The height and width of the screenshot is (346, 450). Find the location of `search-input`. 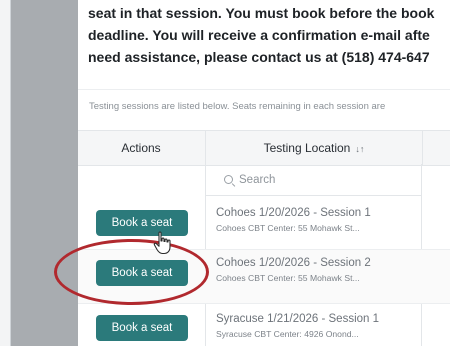

search-input is located at coordinates (324, 180).